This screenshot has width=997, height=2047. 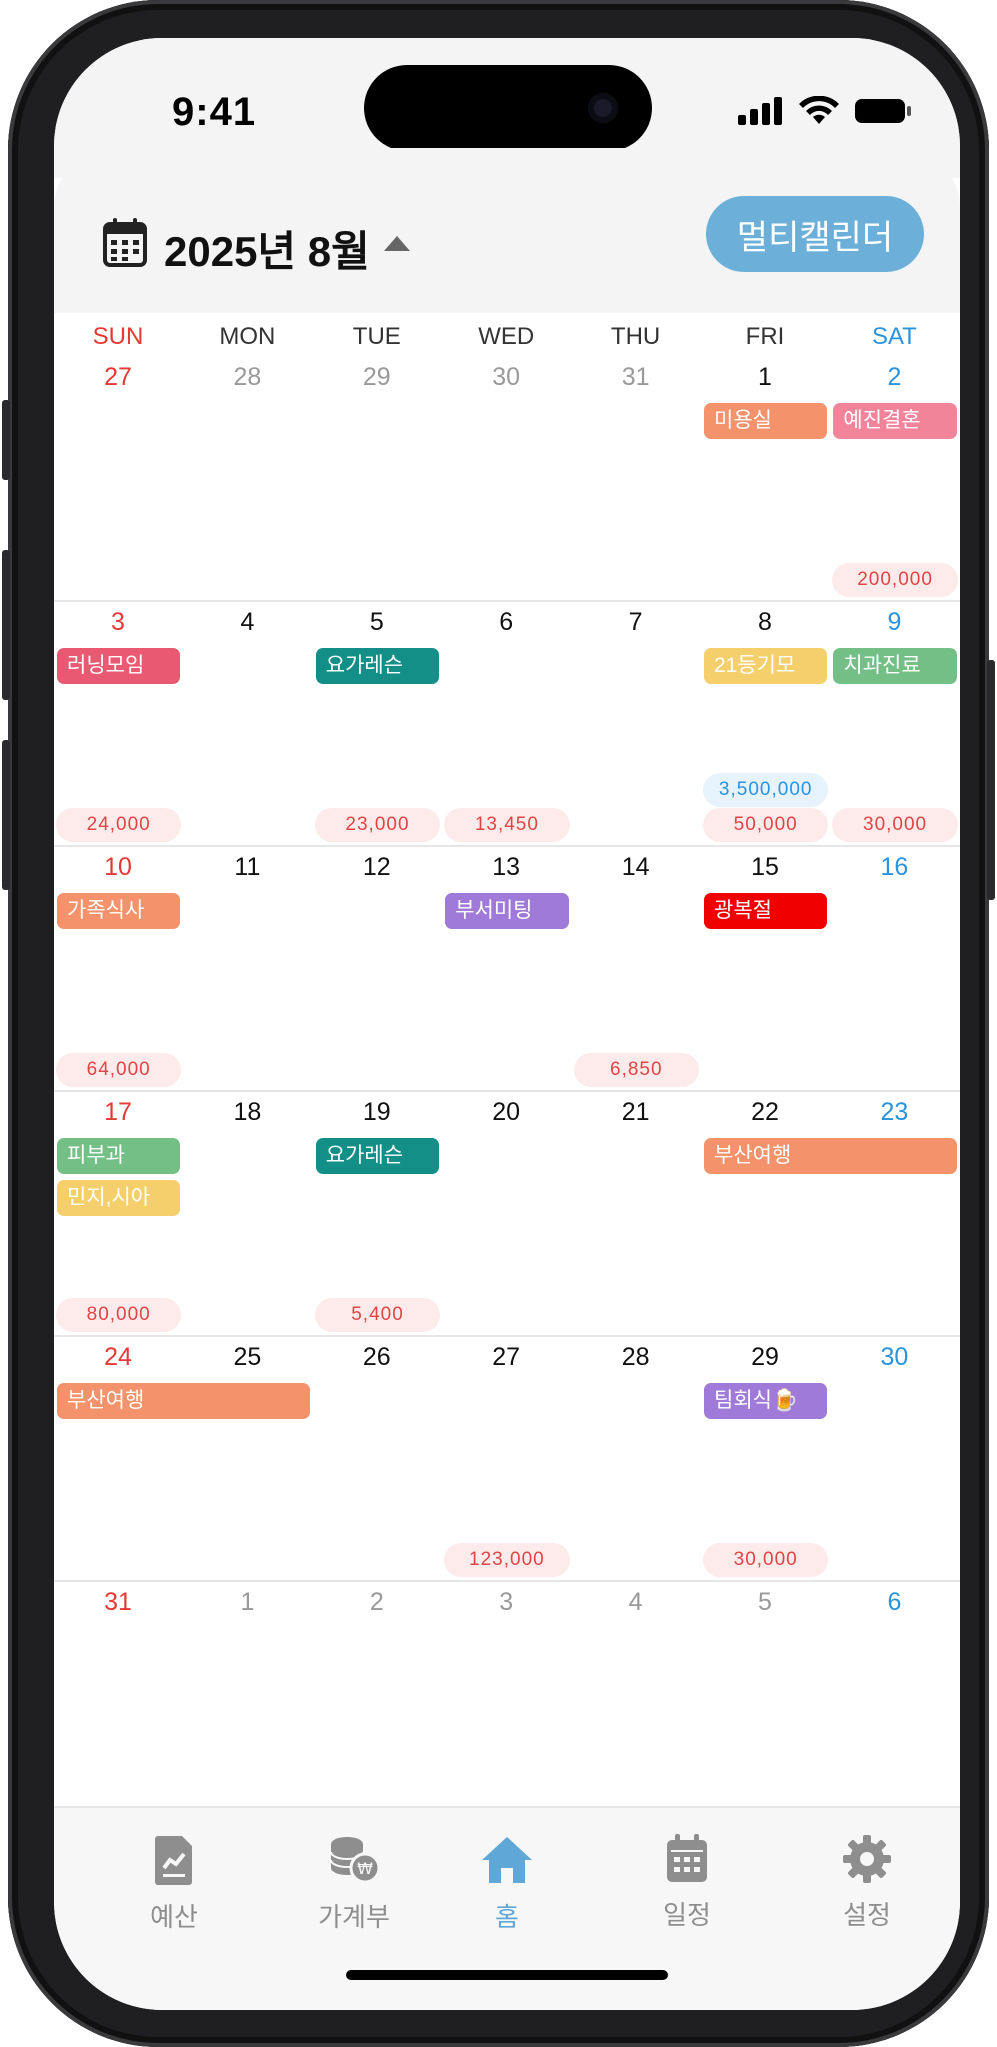 What do you see at coordinates (377, 867) in the screenshot?
I see `day-cell: 12` at bounding box center [377, 867].